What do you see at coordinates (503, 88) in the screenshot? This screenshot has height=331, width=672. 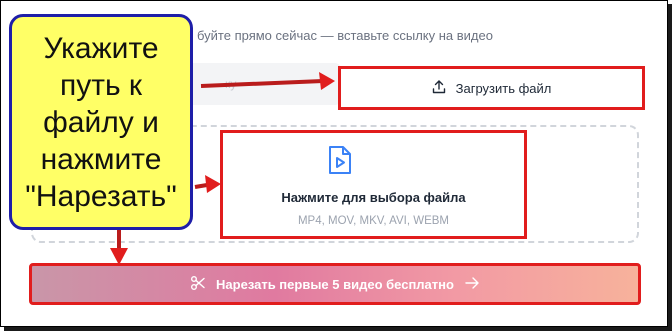 I see `upload-file-label: Загрузить файл` at bounding box center [503, 88].